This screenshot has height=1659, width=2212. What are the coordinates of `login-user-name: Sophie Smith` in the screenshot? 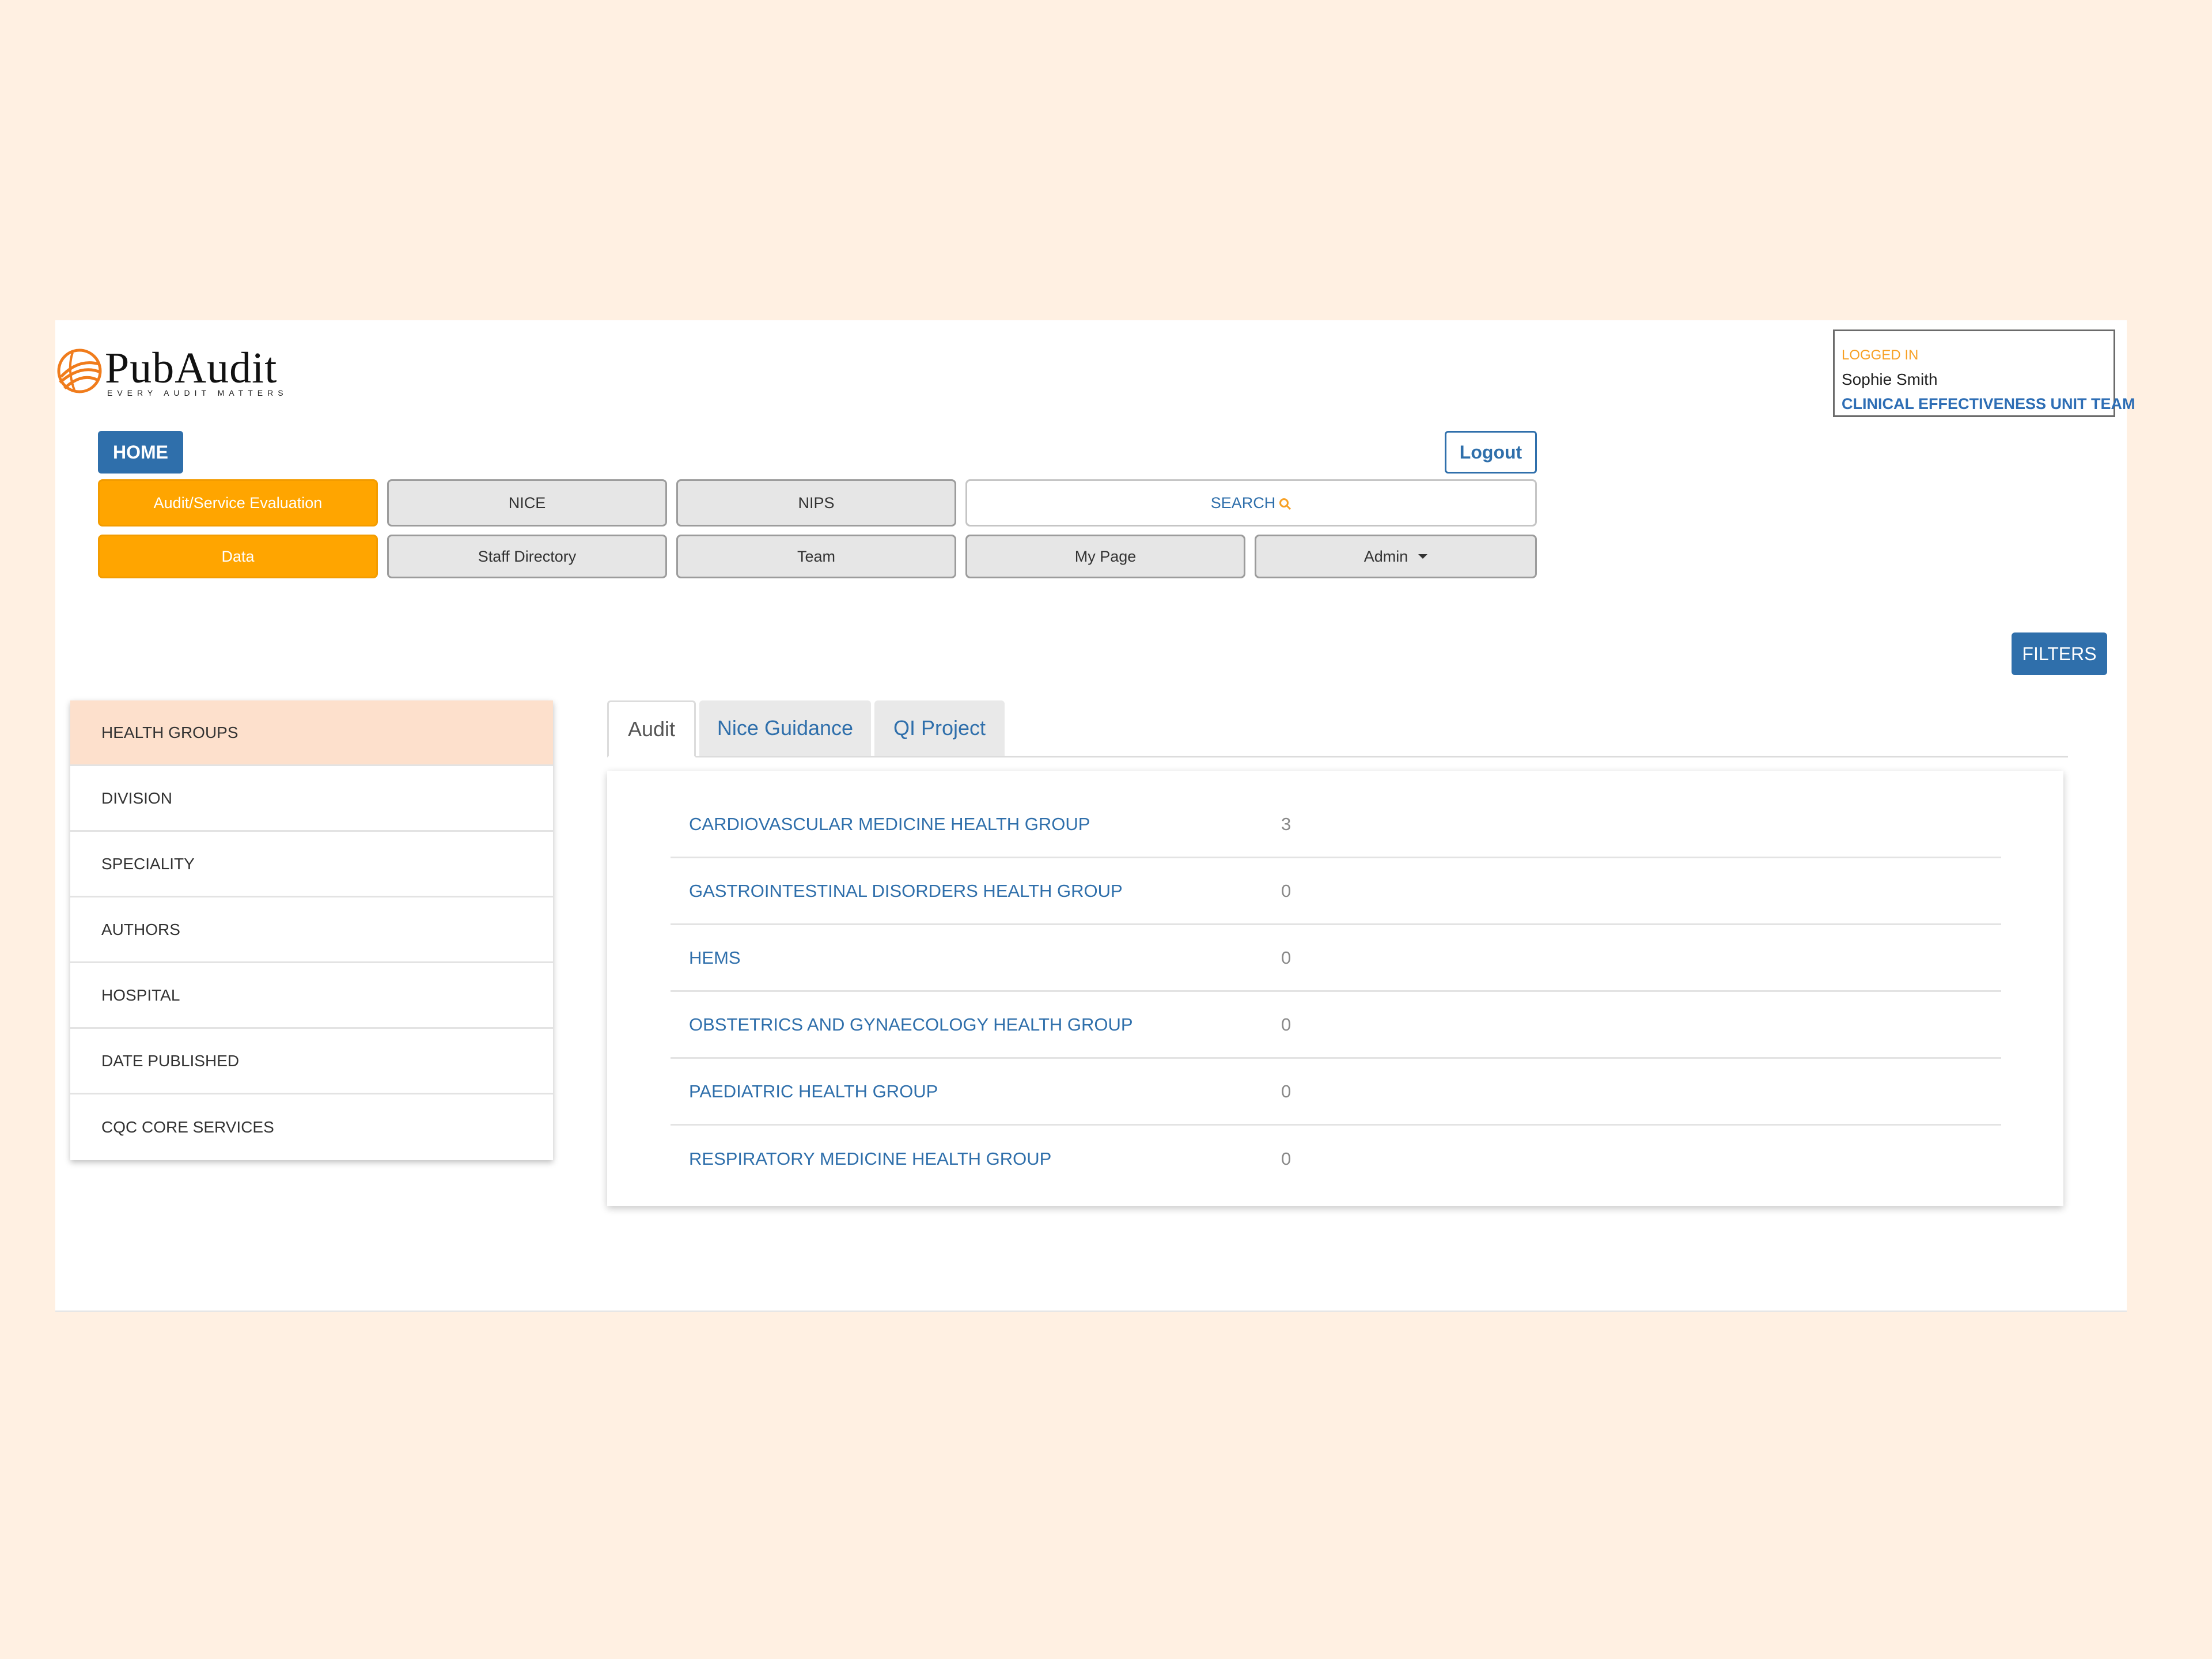 It's located at (1890, 379).